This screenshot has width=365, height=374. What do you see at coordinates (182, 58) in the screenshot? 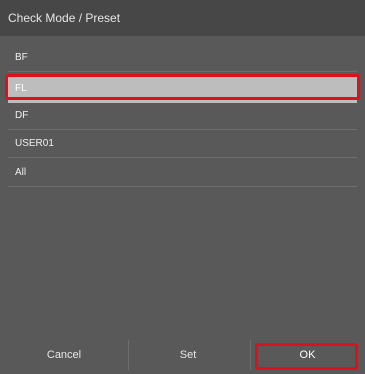
I see `preset-item-bf: BF` at bounding box center [182, 58].